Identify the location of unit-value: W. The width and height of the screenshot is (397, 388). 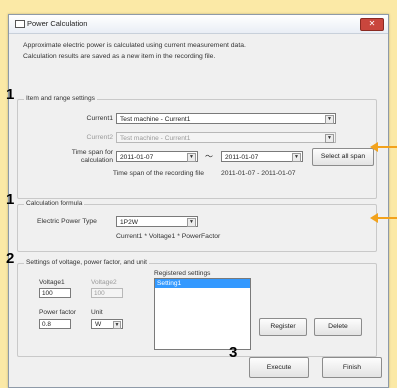
(98, 324).